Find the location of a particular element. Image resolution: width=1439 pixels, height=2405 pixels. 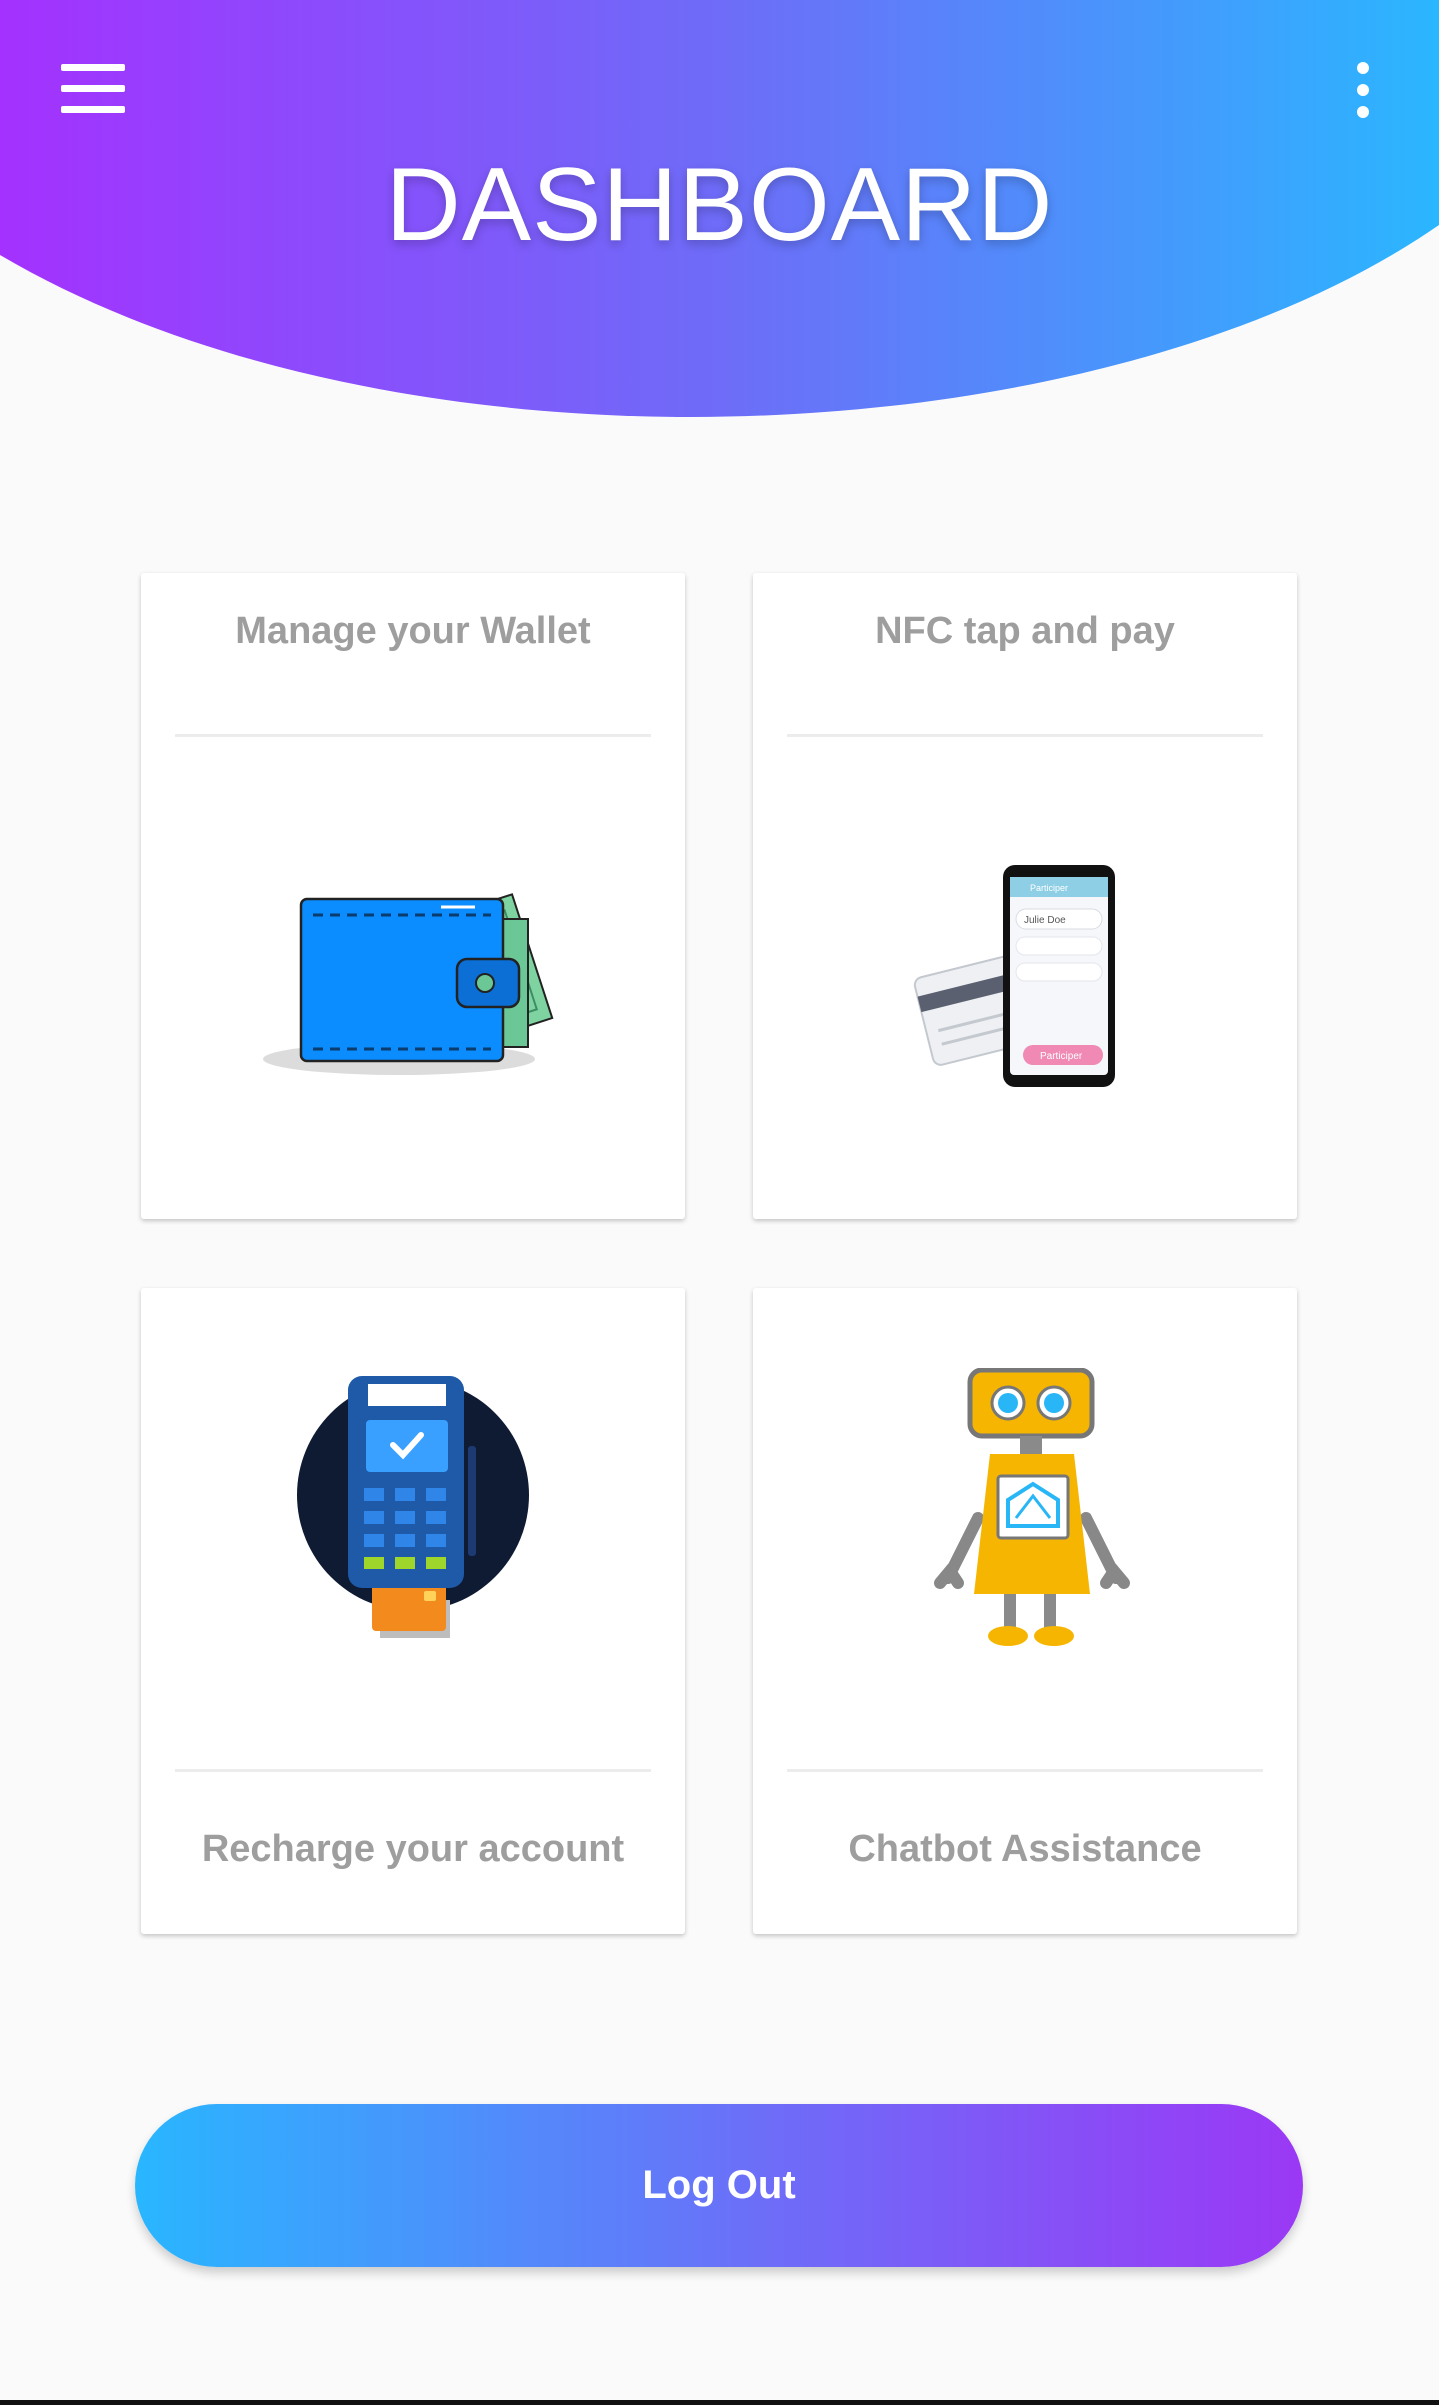

phone-screen-title: Participer is located at coordinates (1049, 888).